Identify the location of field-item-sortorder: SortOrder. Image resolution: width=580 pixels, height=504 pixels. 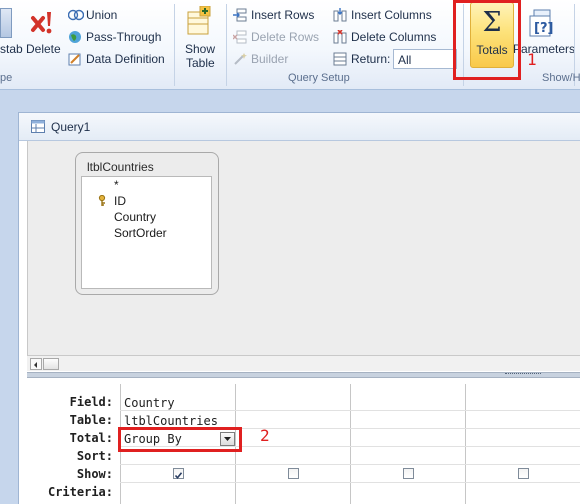
(140, 233).